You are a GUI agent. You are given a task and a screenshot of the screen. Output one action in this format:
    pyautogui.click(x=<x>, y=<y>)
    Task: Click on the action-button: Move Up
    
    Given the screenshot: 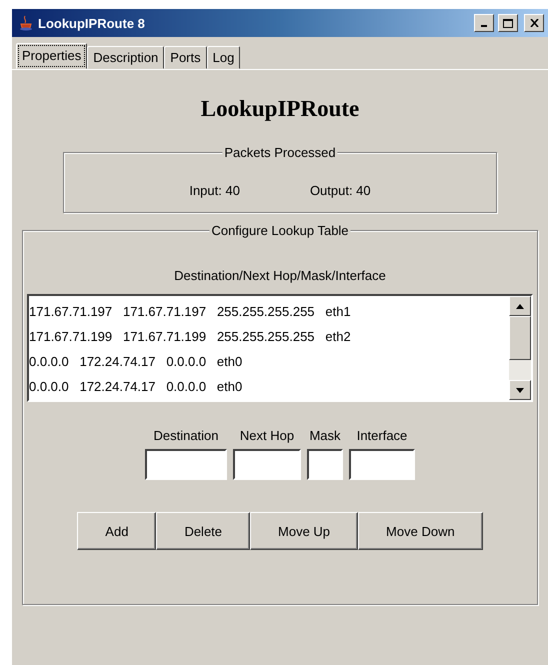 What is the action you would take?
    pyautogui.click(x=304, y=531)
    